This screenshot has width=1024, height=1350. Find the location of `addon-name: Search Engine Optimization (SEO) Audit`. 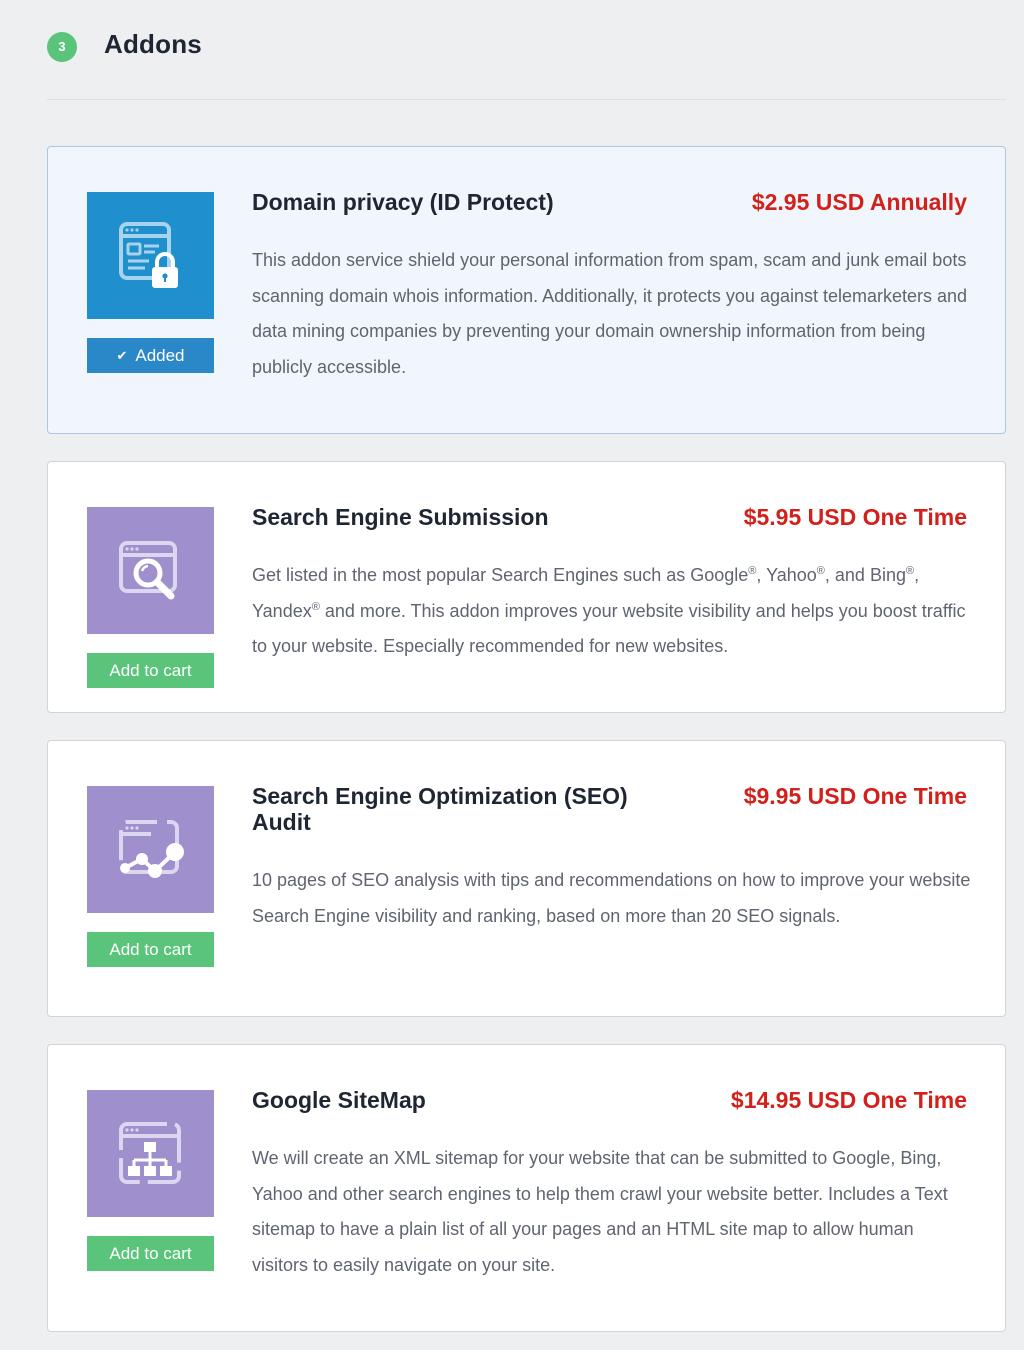

addon-name: Search Engine Optimization (SEO) Audit is located at coordinates (440, 809).